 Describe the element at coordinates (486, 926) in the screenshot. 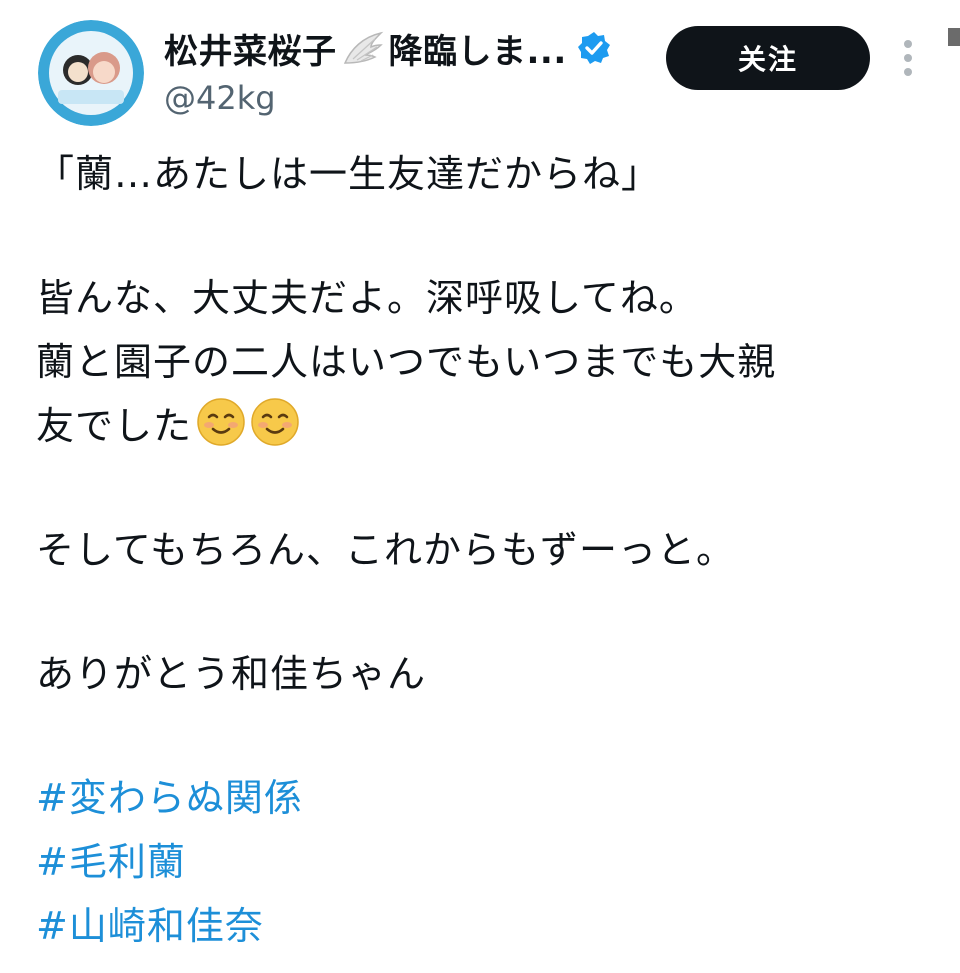

I see `hashtag-link: #山崎和佳奈` at that location.